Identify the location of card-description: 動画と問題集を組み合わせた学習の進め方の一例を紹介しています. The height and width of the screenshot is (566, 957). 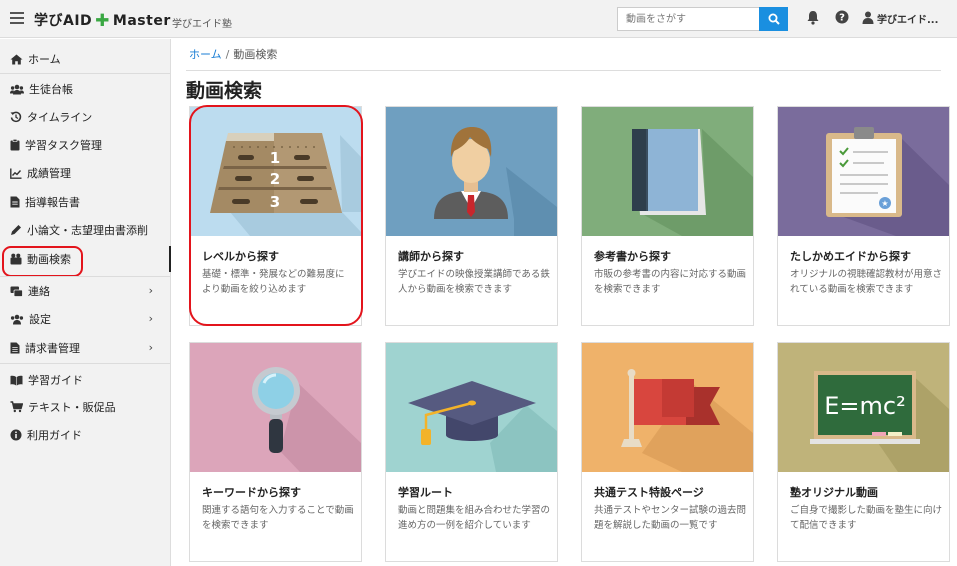
(474, 518).